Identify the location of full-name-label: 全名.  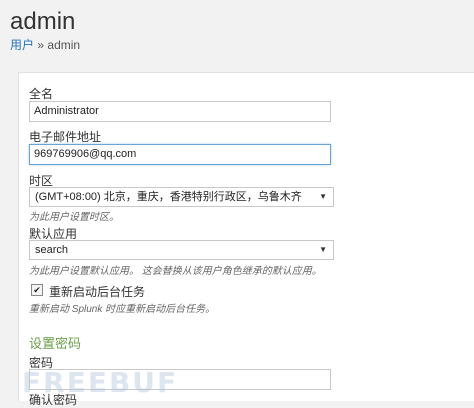
(41, 94).